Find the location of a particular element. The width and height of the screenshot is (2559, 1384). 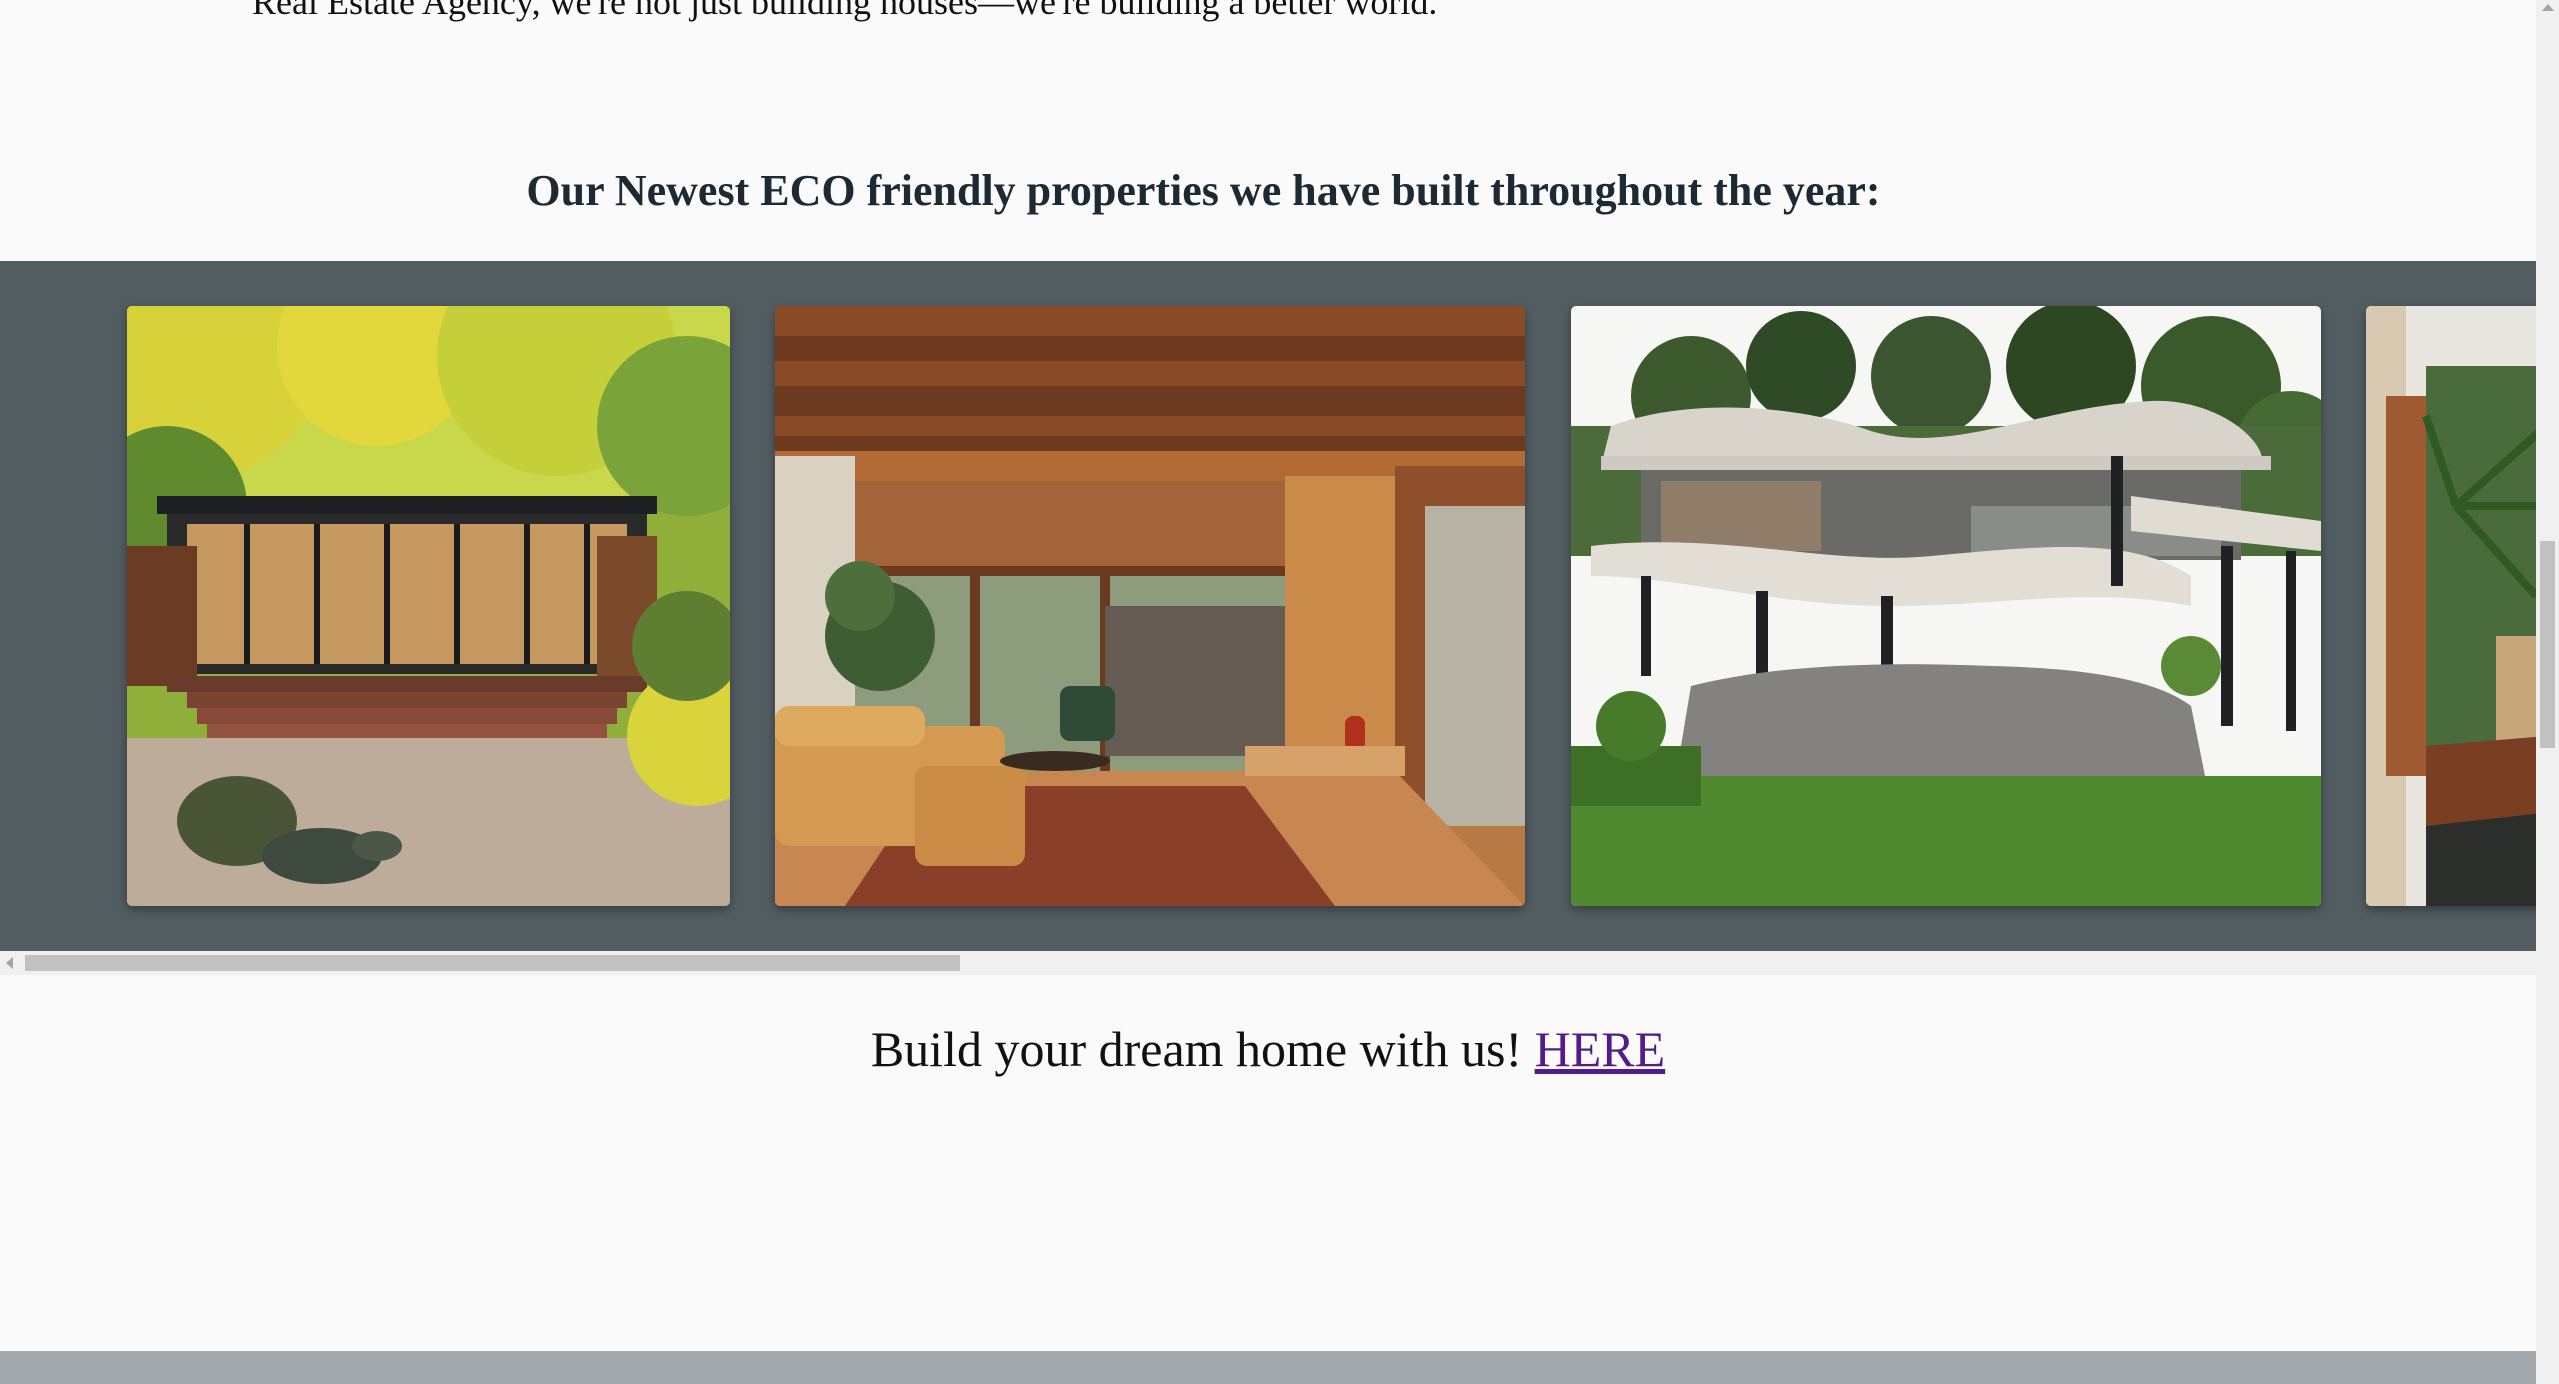

property-image-wooden-interior is located at coordinates (1150, 606).